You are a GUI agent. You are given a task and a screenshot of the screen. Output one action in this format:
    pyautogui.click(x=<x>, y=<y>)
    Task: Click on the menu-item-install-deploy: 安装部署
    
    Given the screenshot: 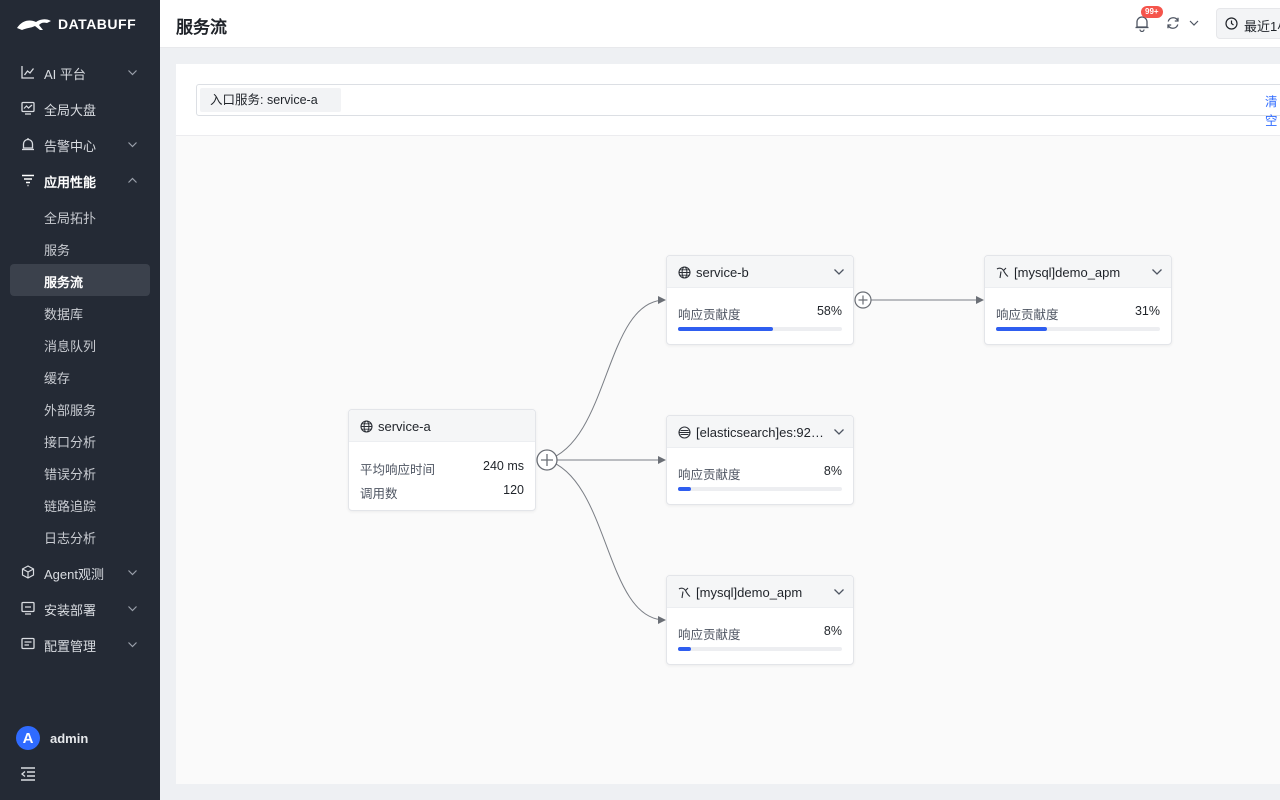 What is the action you would take?
    pyautogui.click(x=80, y=608)
    